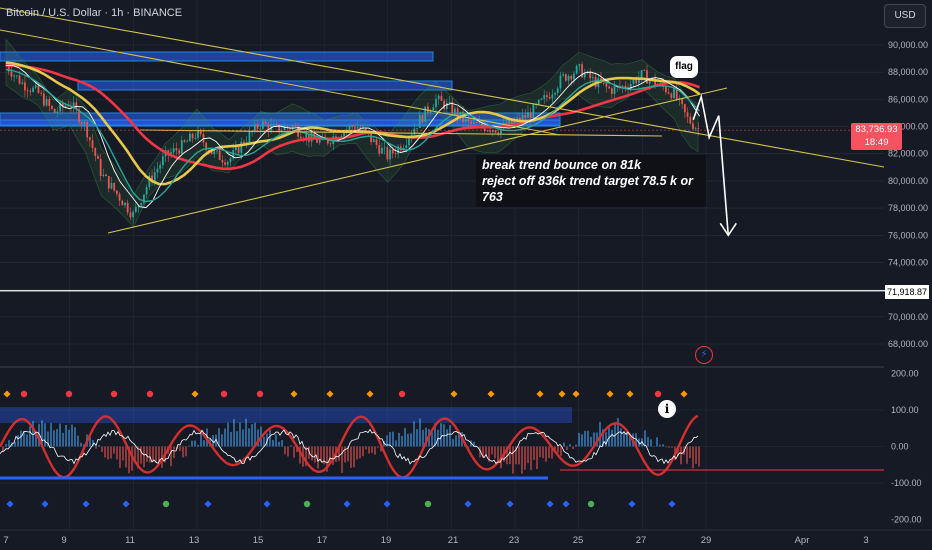 Image resolution: width=932 pixels, height=550 pixels. I want to click on time-axis-label: Apr, so click(802, 540).